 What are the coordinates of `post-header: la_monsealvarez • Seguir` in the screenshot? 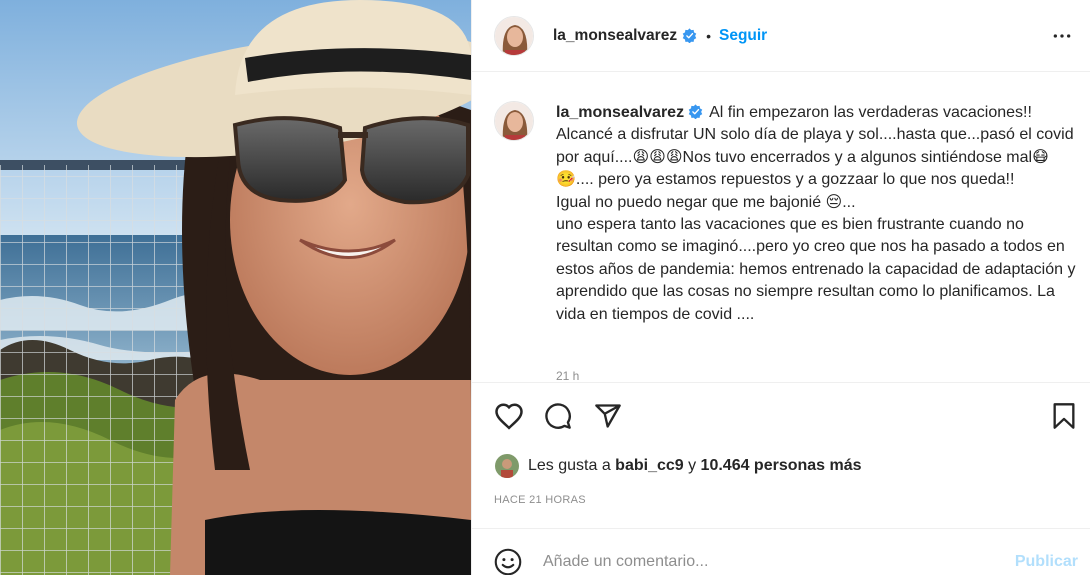 It's located at (781, 36).